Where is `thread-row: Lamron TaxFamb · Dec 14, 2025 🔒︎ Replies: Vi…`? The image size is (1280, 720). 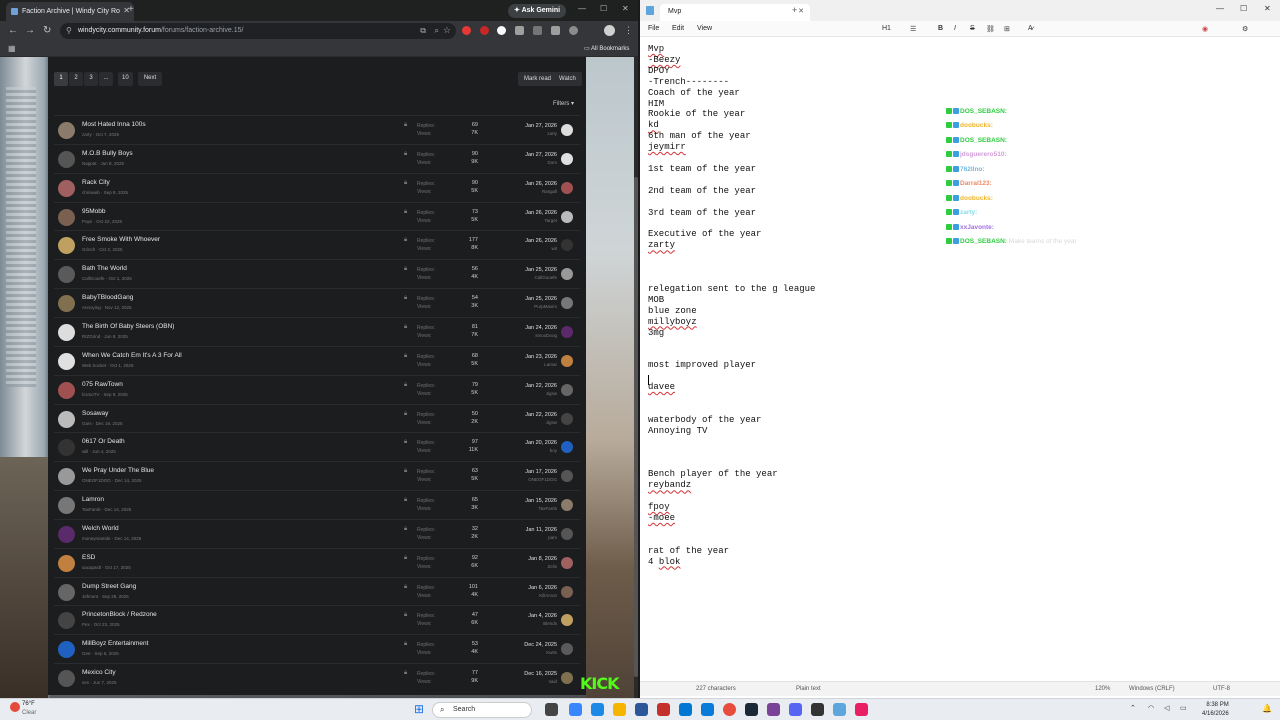 thread-row: Lamron TaxFamb · Dec 14, 2025 🔒︎ Replies: Vi… is located at coordinates (317, 504).